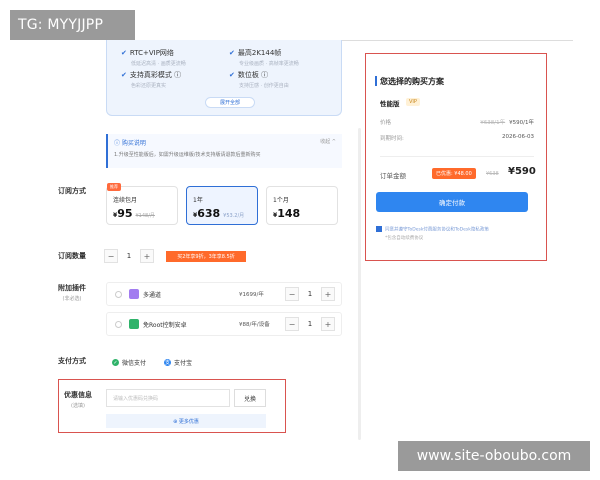 Image resolution: width=600 pixels, height=480 pixels. I want to click on saved-badge: 已优惠: ¥48.00, so click(454, 173).